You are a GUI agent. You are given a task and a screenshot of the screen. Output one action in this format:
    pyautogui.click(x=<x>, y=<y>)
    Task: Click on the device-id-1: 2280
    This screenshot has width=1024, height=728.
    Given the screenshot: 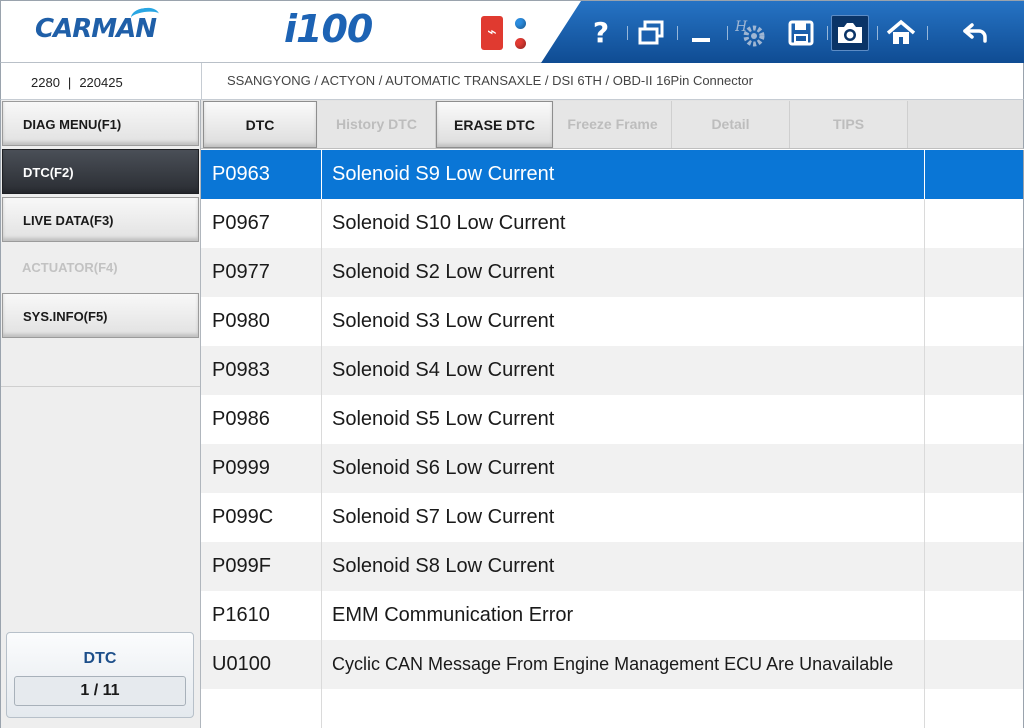 What is the action you would take?
    pyautogui.click(x=45, y=82)
    